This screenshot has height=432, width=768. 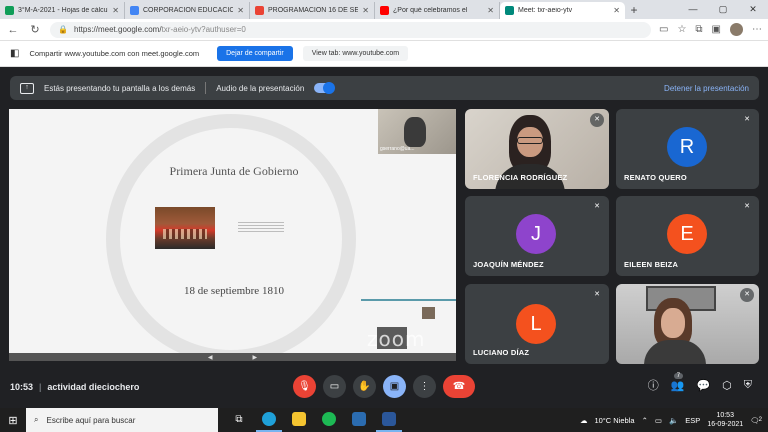 What do you see at coordinates (117, 29) in the screenshot?
I see `url-host: https://meet.google.com/` at bounding box center [117, 29].